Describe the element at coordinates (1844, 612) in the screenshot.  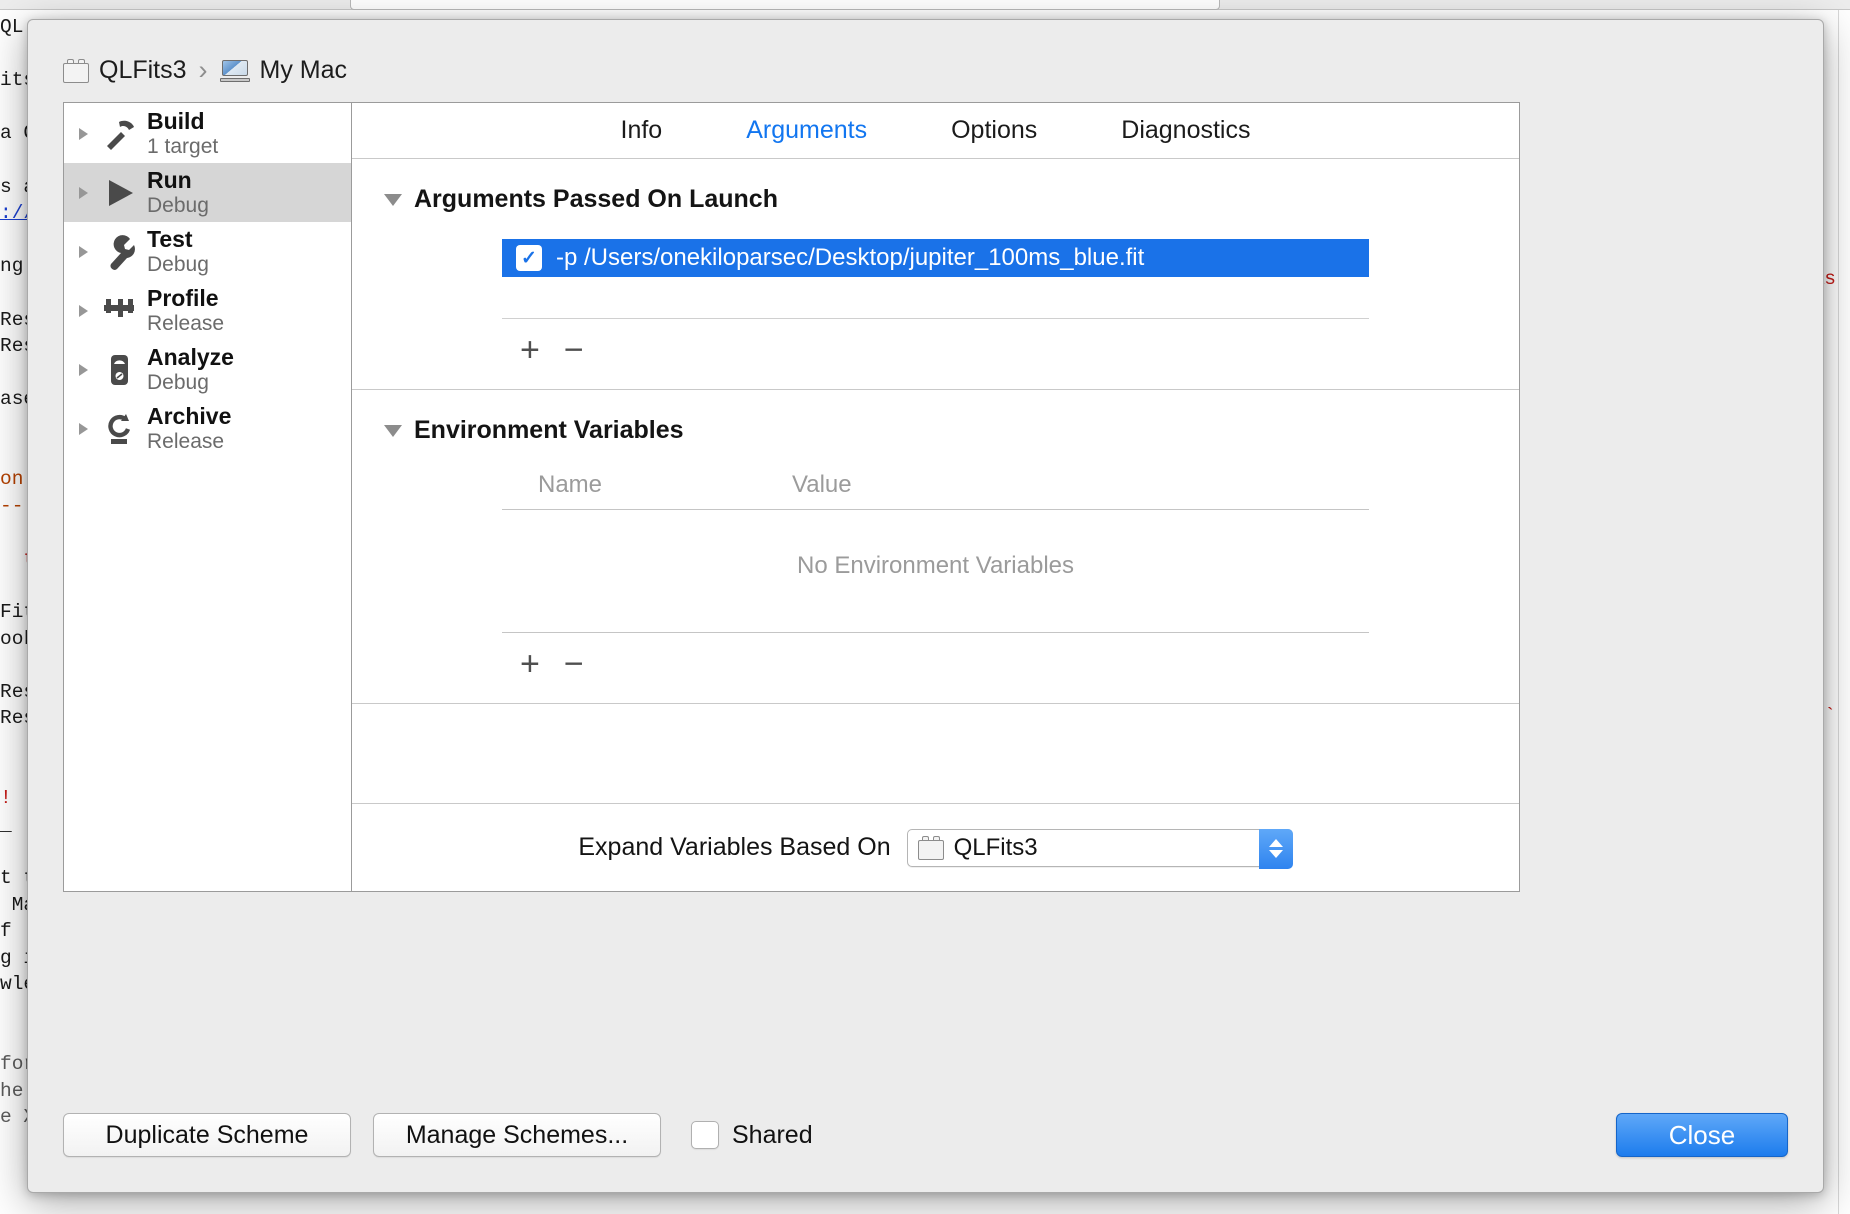
I see `editor-right-gutter` at that location.